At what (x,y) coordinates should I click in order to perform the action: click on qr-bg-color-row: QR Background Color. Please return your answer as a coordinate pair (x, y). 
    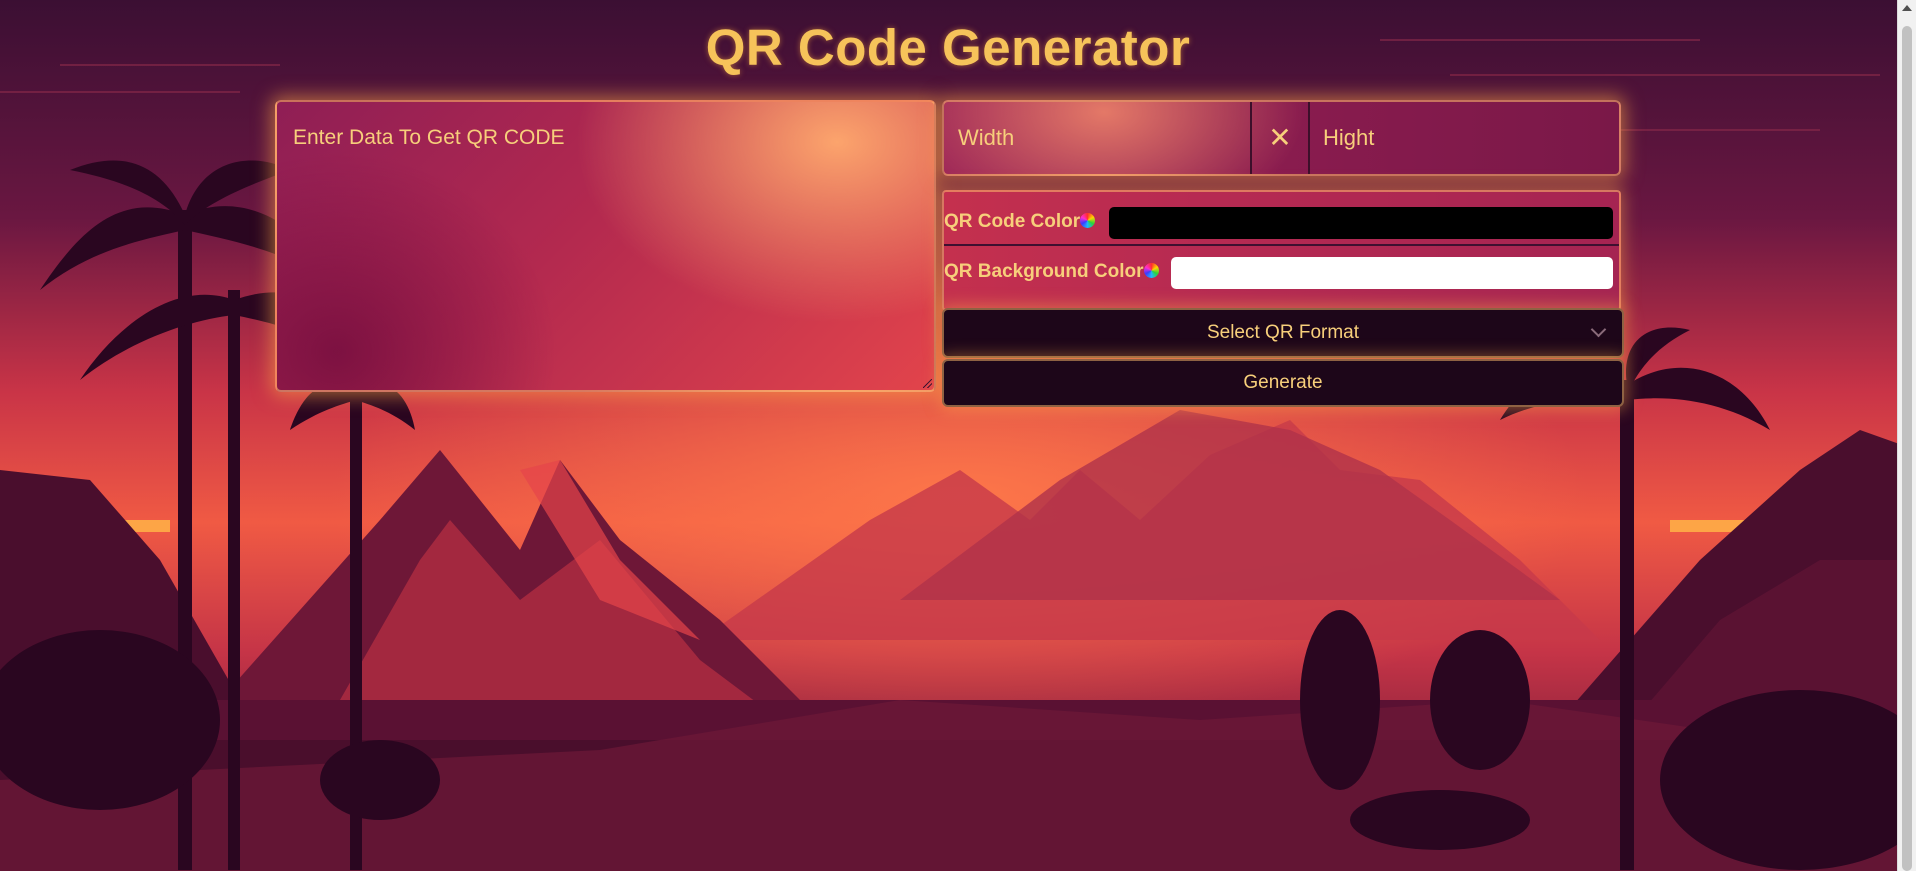
    Looking at the image, I should click on (1281, 272).